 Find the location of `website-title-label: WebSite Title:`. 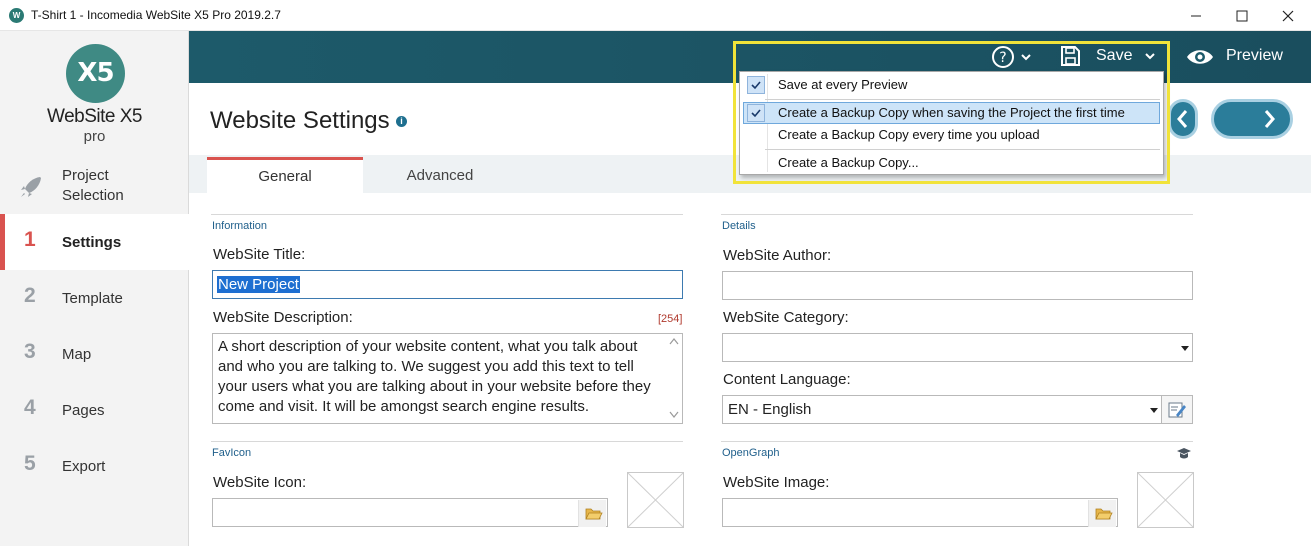

website-title-label: WebSite Title: is located at coordinates (259, 254).